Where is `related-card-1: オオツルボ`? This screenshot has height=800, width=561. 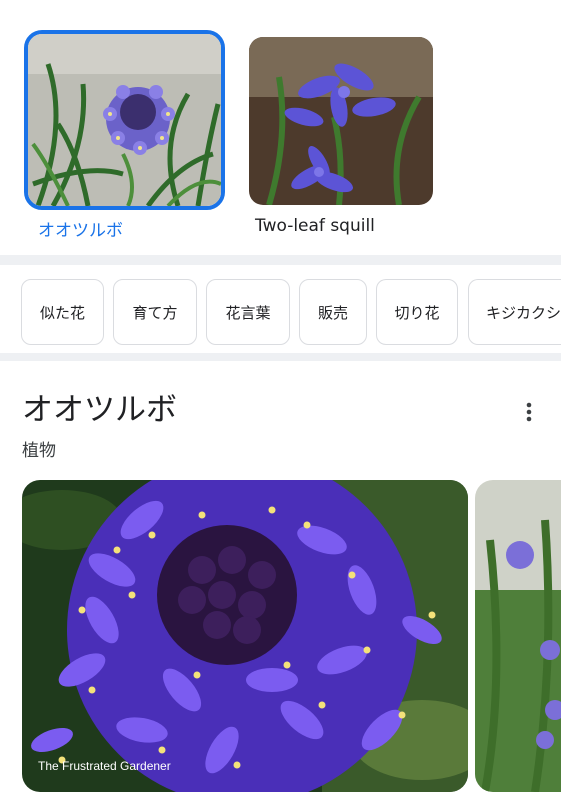 related-card-1: オオツルボ is located at coordinates (124, 135).